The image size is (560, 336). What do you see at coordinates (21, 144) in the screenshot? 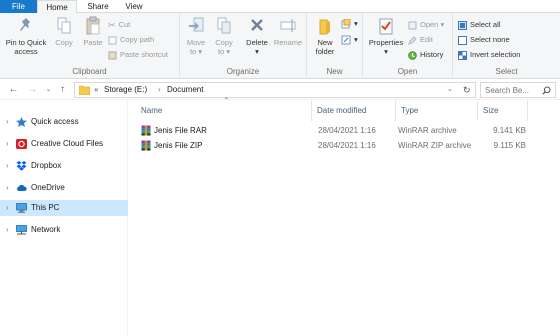
I see `creative-cloud-icon` at bounding box center [21, 144].